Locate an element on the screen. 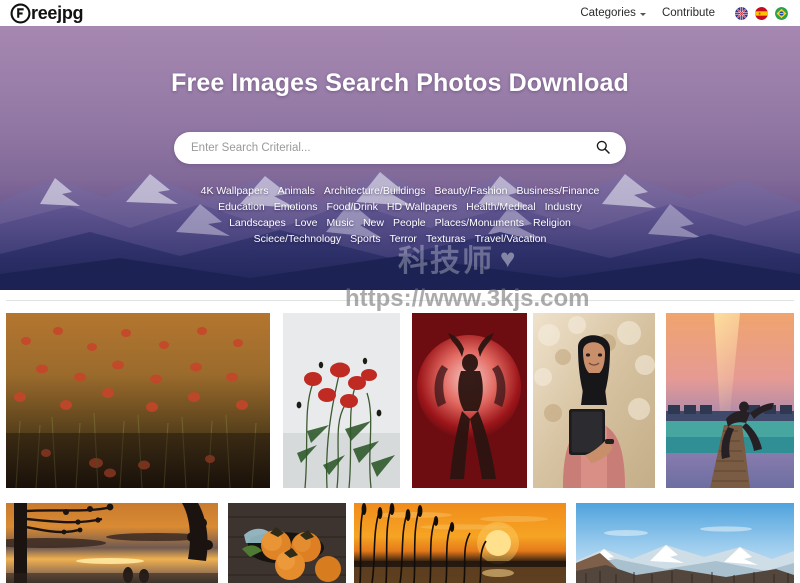 The width and height of the screenshot is (800, 583). photo-mountains-blue is located at coordinates (685, 543).